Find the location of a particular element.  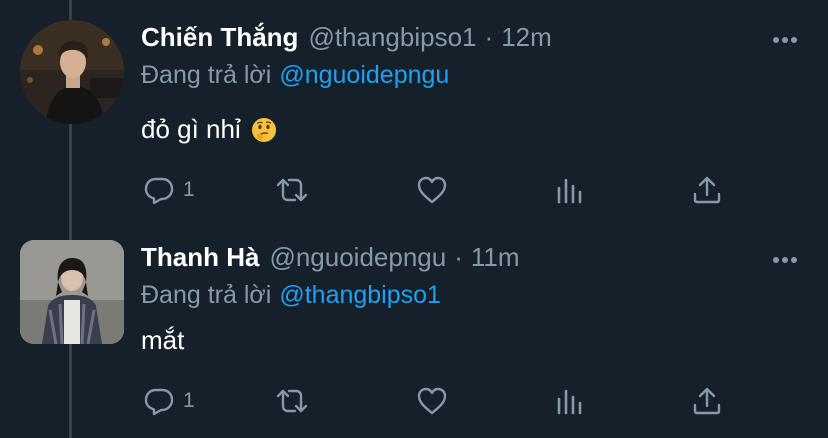

tweet-text-body: đỏ gì nhỉ is located at coordinates (191, 129).